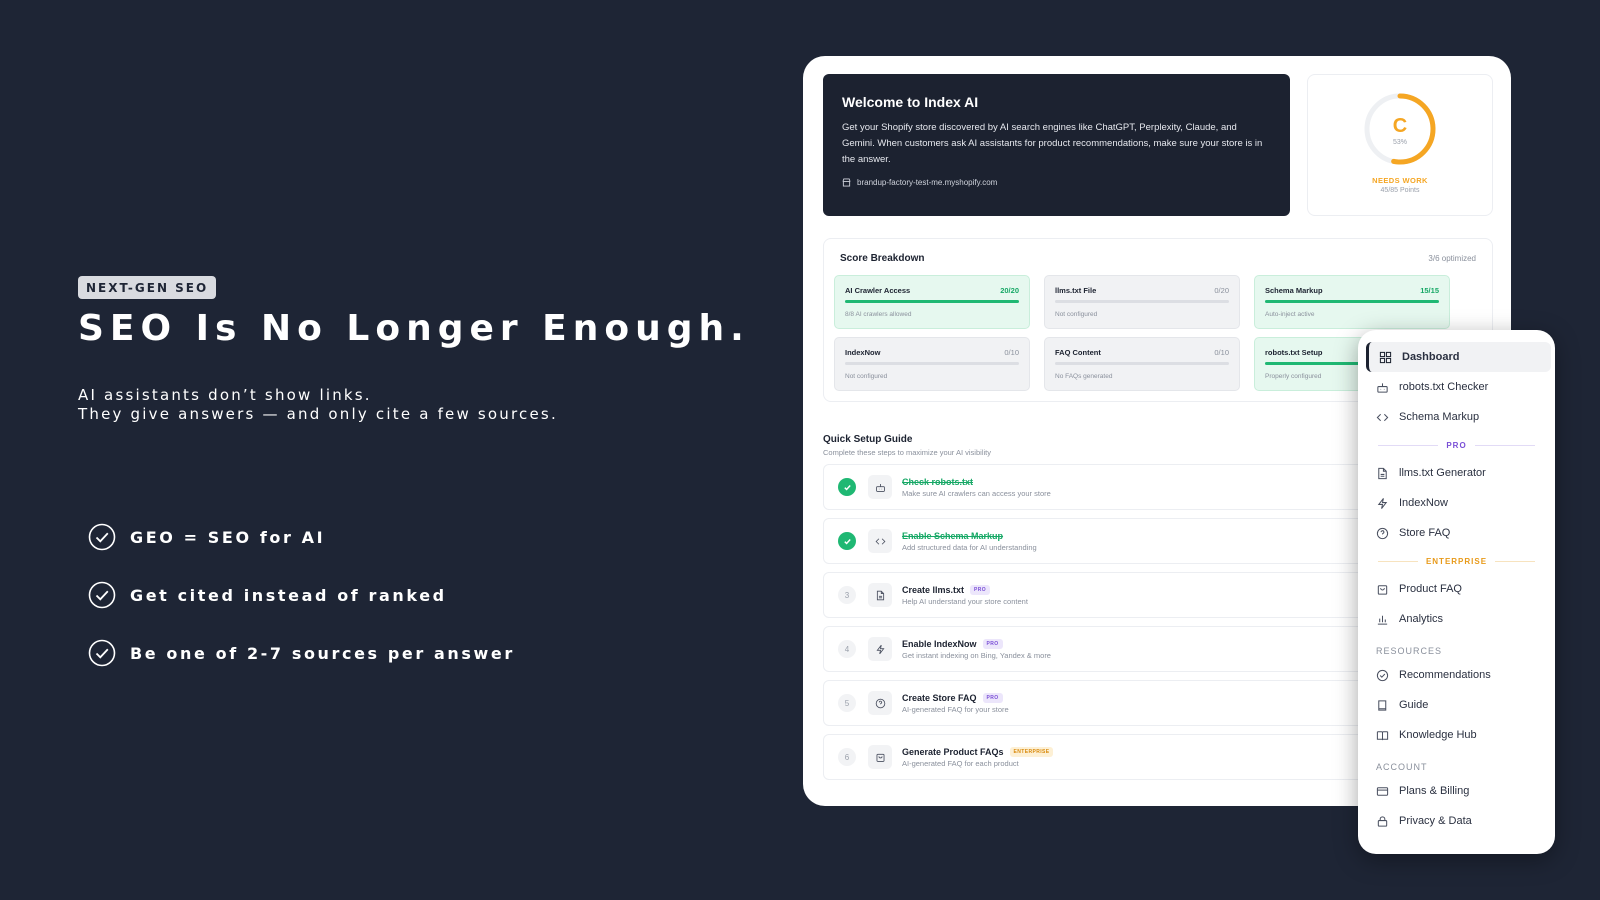 The image size is (1600, 900). I want to click on metric-subtext: Not configured, so click(1076, 314).